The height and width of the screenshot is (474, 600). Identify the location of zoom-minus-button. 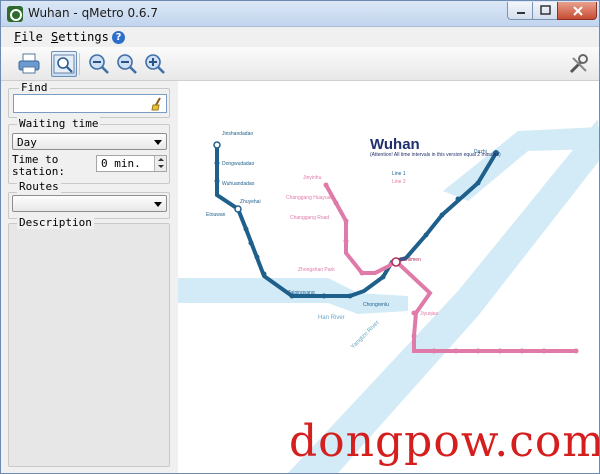
(127, 64).